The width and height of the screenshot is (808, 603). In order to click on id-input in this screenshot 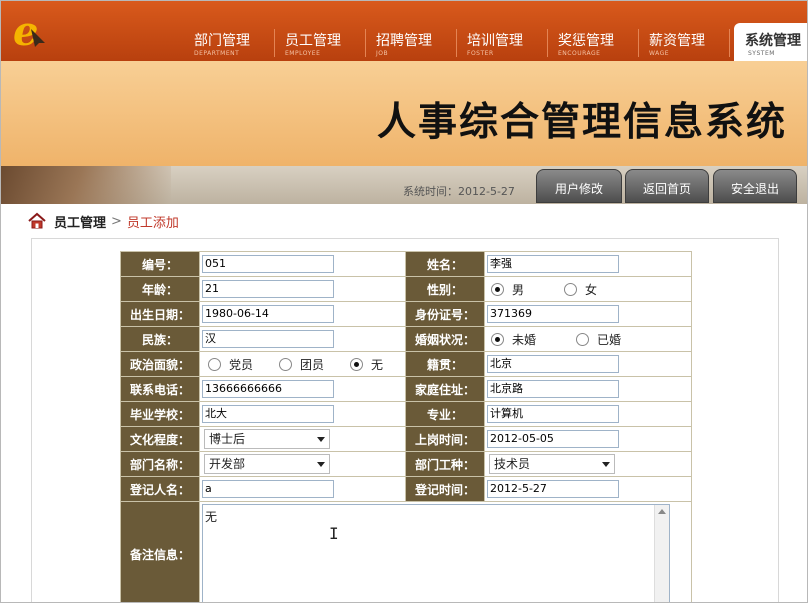, I will do `click(268, 264)`.